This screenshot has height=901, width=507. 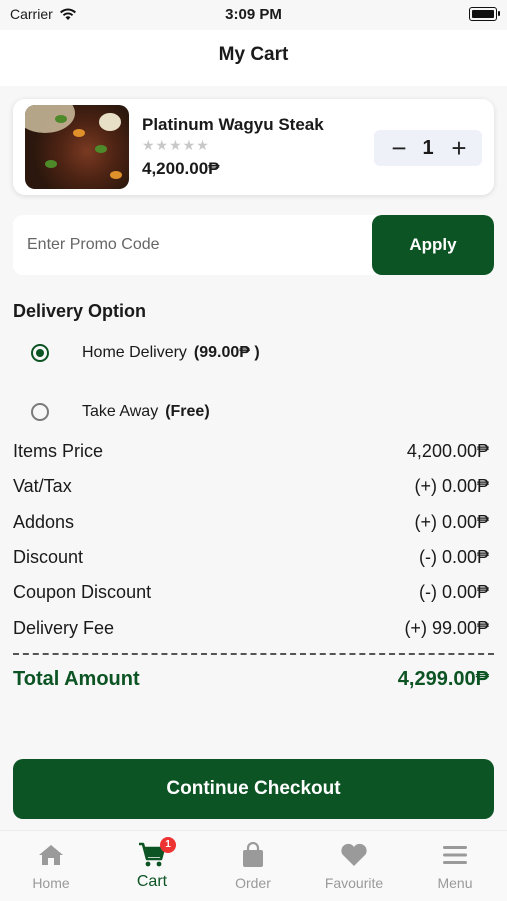 What do you see at coordinates (253, 654) in the screenshot?
I see `dashed-divider` at bounding box center [253, 654].